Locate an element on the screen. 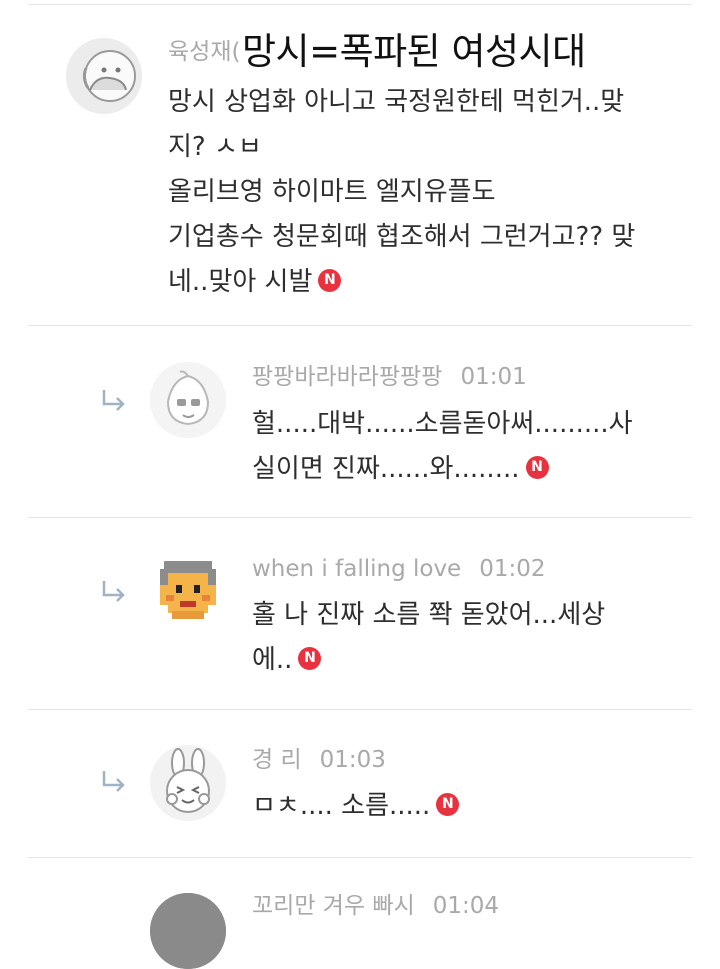 The height and width of the screenshot is (969, 720). comment-meta: 팡팡바라바라팡팡팡 01:01 is located at coordinates (389, 377).